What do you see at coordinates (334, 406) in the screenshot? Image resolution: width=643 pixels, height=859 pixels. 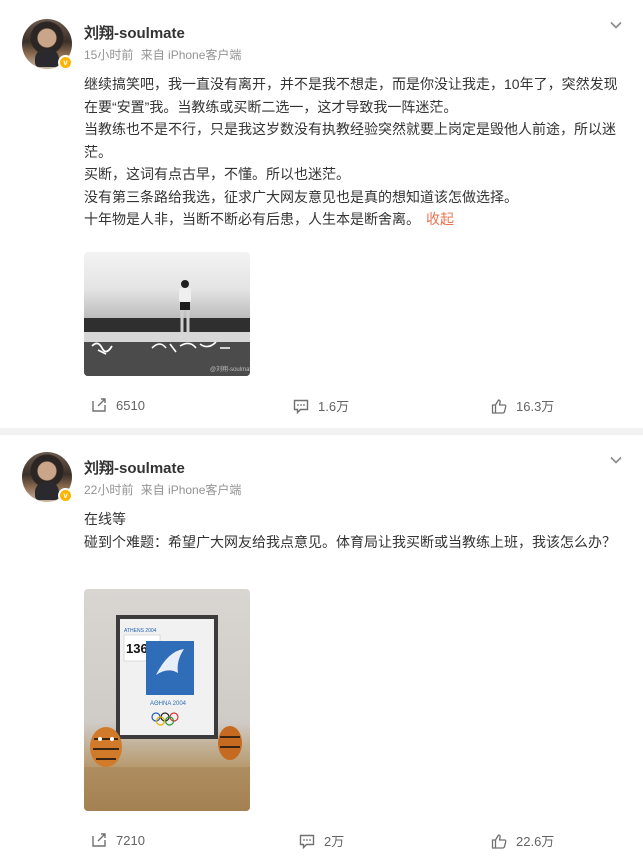 I see `comment-count: 1.6万` at bounding box center [334, 406].